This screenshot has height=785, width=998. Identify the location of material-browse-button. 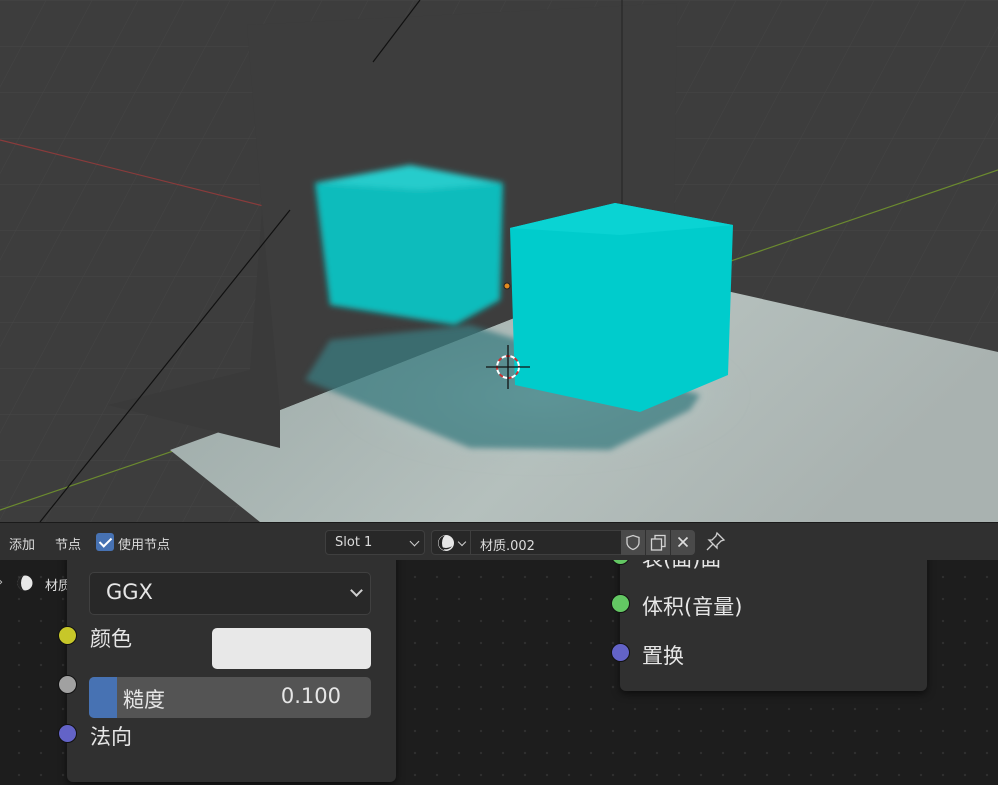
(451, 542).